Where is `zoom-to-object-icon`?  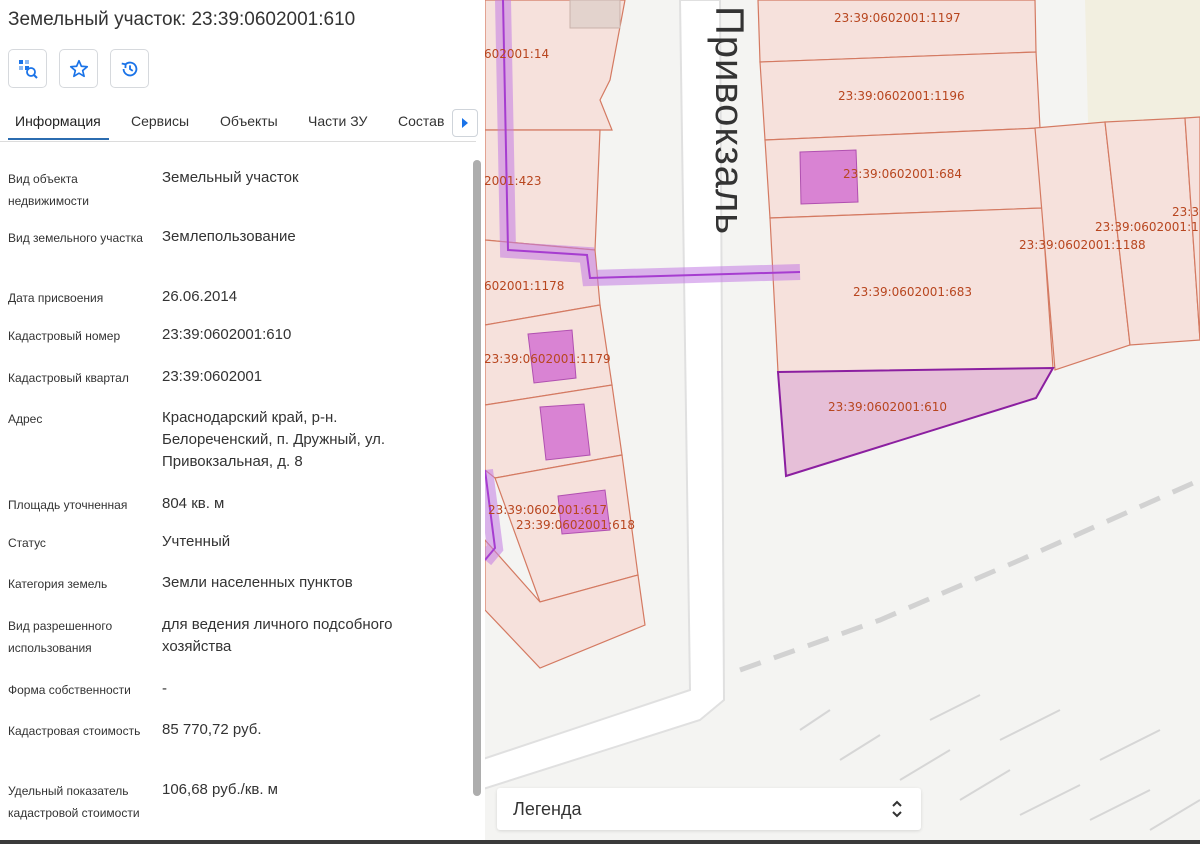 zoom-to-object-icon is located at coordinates (28, 69).